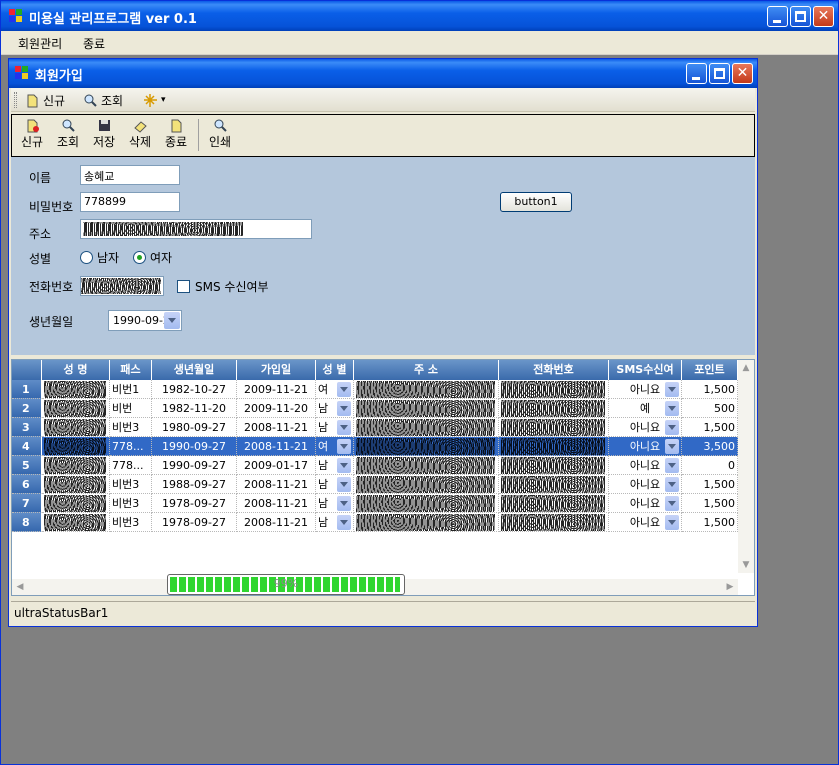  I want to click on child-close-button: ✕, so click(742, 73).